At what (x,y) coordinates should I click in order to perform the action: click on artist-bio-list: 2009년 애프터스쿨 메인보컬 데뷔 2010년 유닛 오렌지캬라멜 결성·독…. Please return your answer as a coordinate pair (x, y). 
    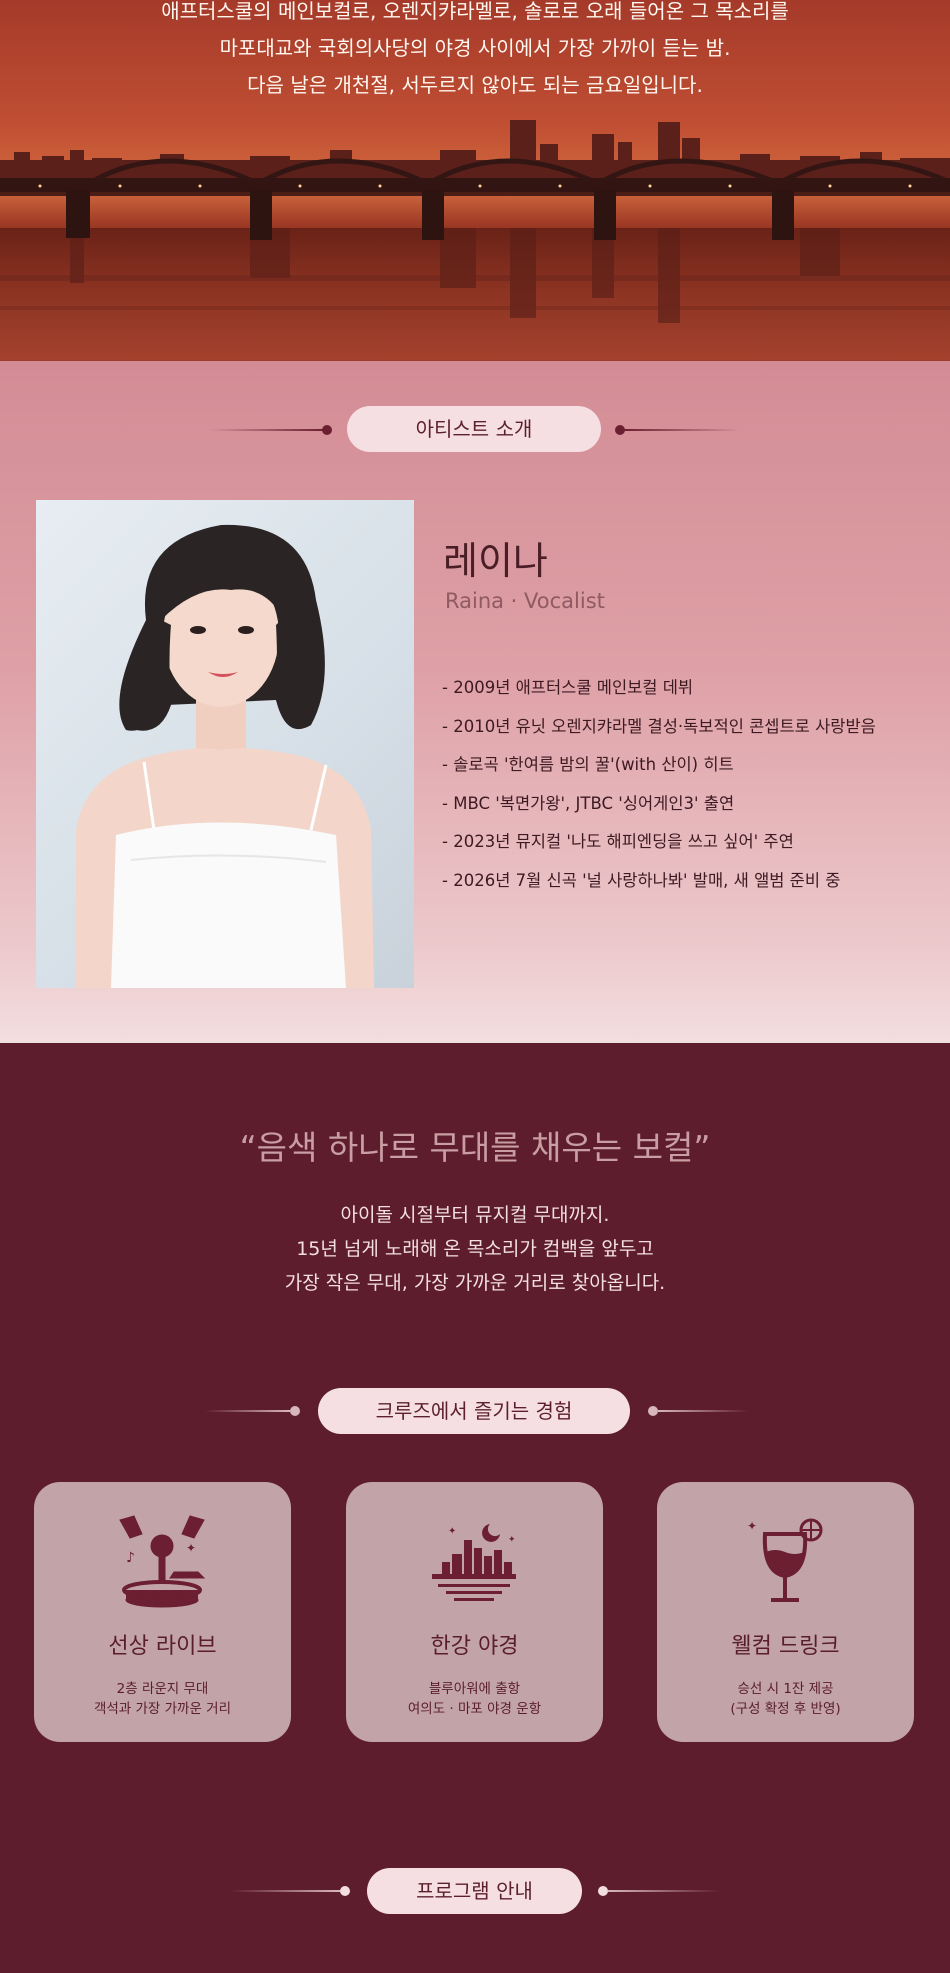
    Looking at the image, I should click on (659, 785).